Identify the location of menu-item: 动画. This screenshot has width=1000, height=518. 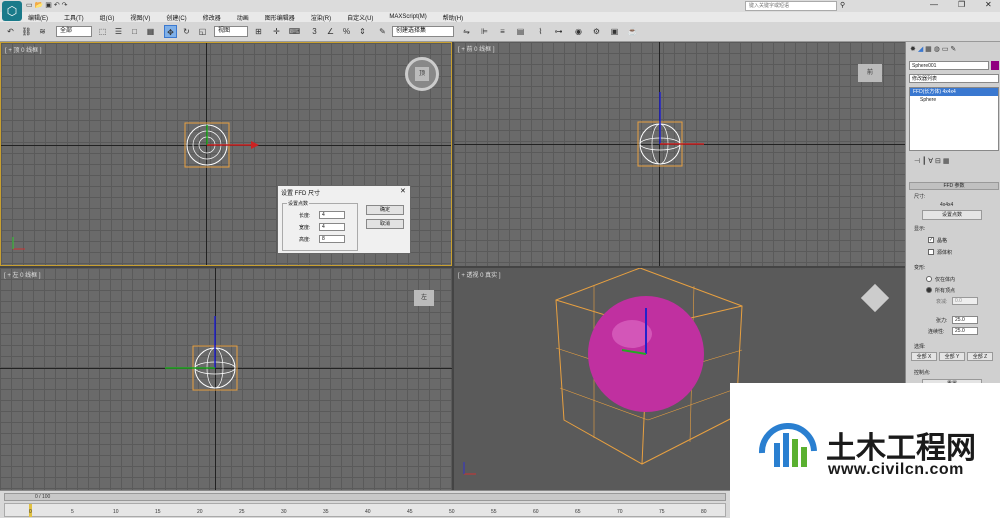
(243, 17).